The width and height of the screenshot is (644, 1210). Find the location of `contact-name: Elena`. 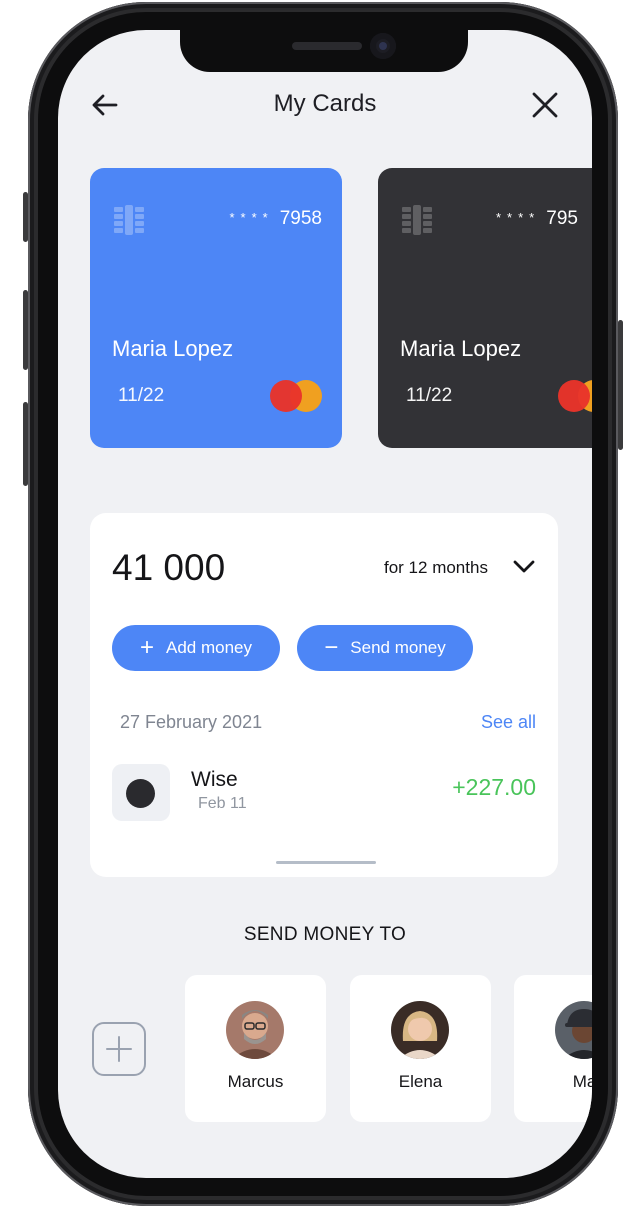

contact-name: Elena is located at coordinates (420, 1081).